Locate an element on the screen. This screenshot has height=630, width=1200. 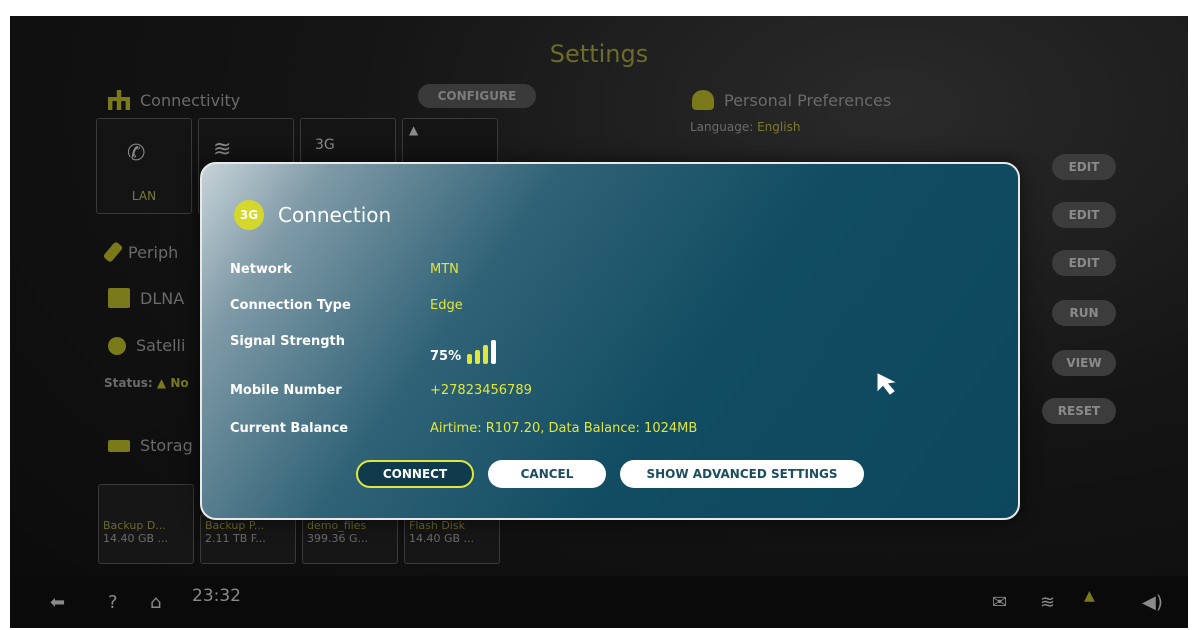
wifi-signal-icon: ≋ is located at coordinates (222, 149).